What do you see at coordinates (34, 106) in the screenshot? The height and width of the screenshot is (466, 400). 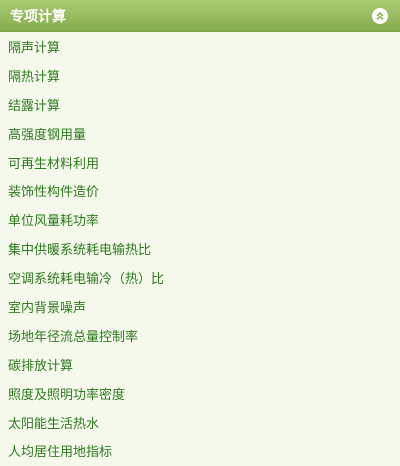 I see `menu-item-label: 结露计算` at bounding box center [34, 106].